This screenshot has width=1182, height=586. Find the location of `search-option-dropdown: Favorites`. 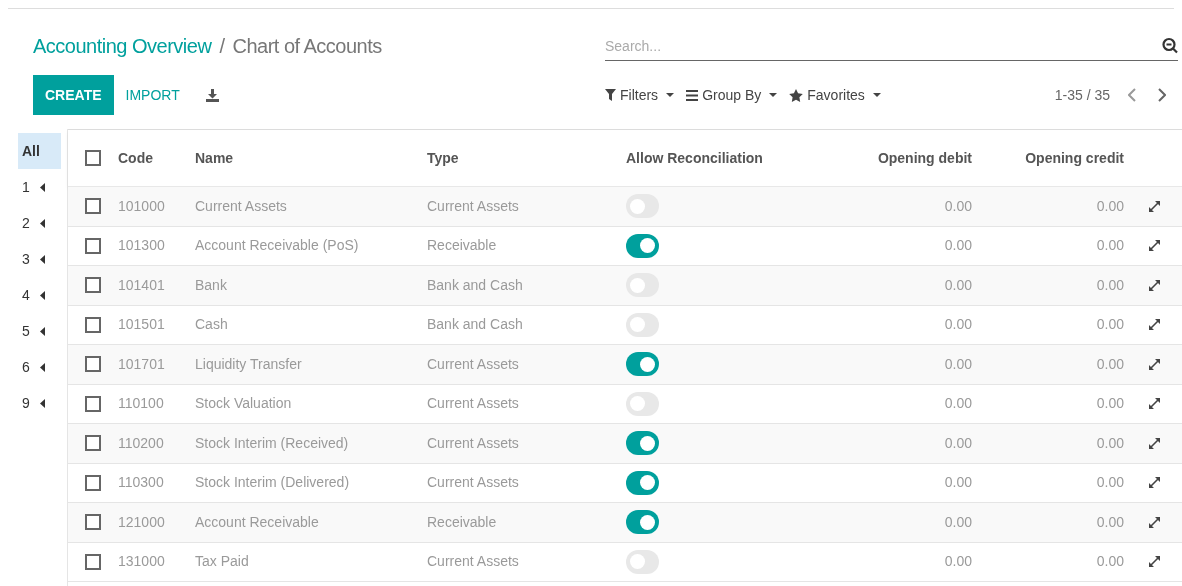

search-option-dropdown: Favorites is located at coordinates (835, 95).